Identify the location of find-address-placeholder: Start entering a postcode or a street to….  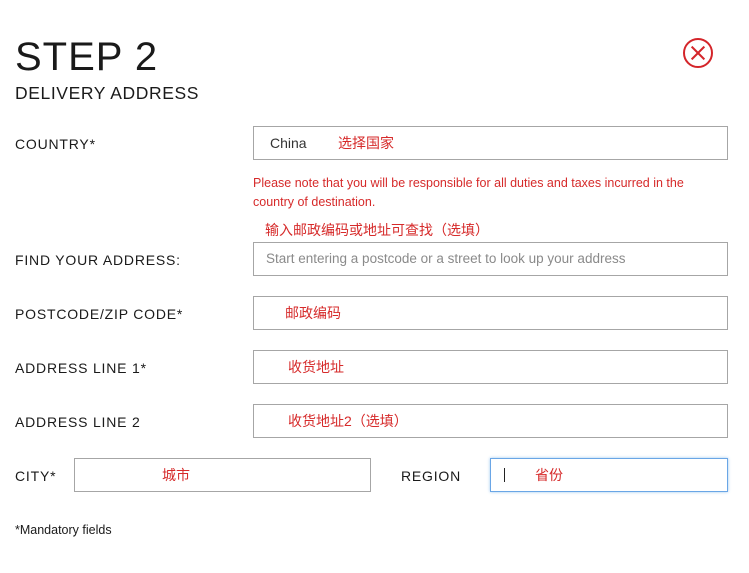
(446, 258).